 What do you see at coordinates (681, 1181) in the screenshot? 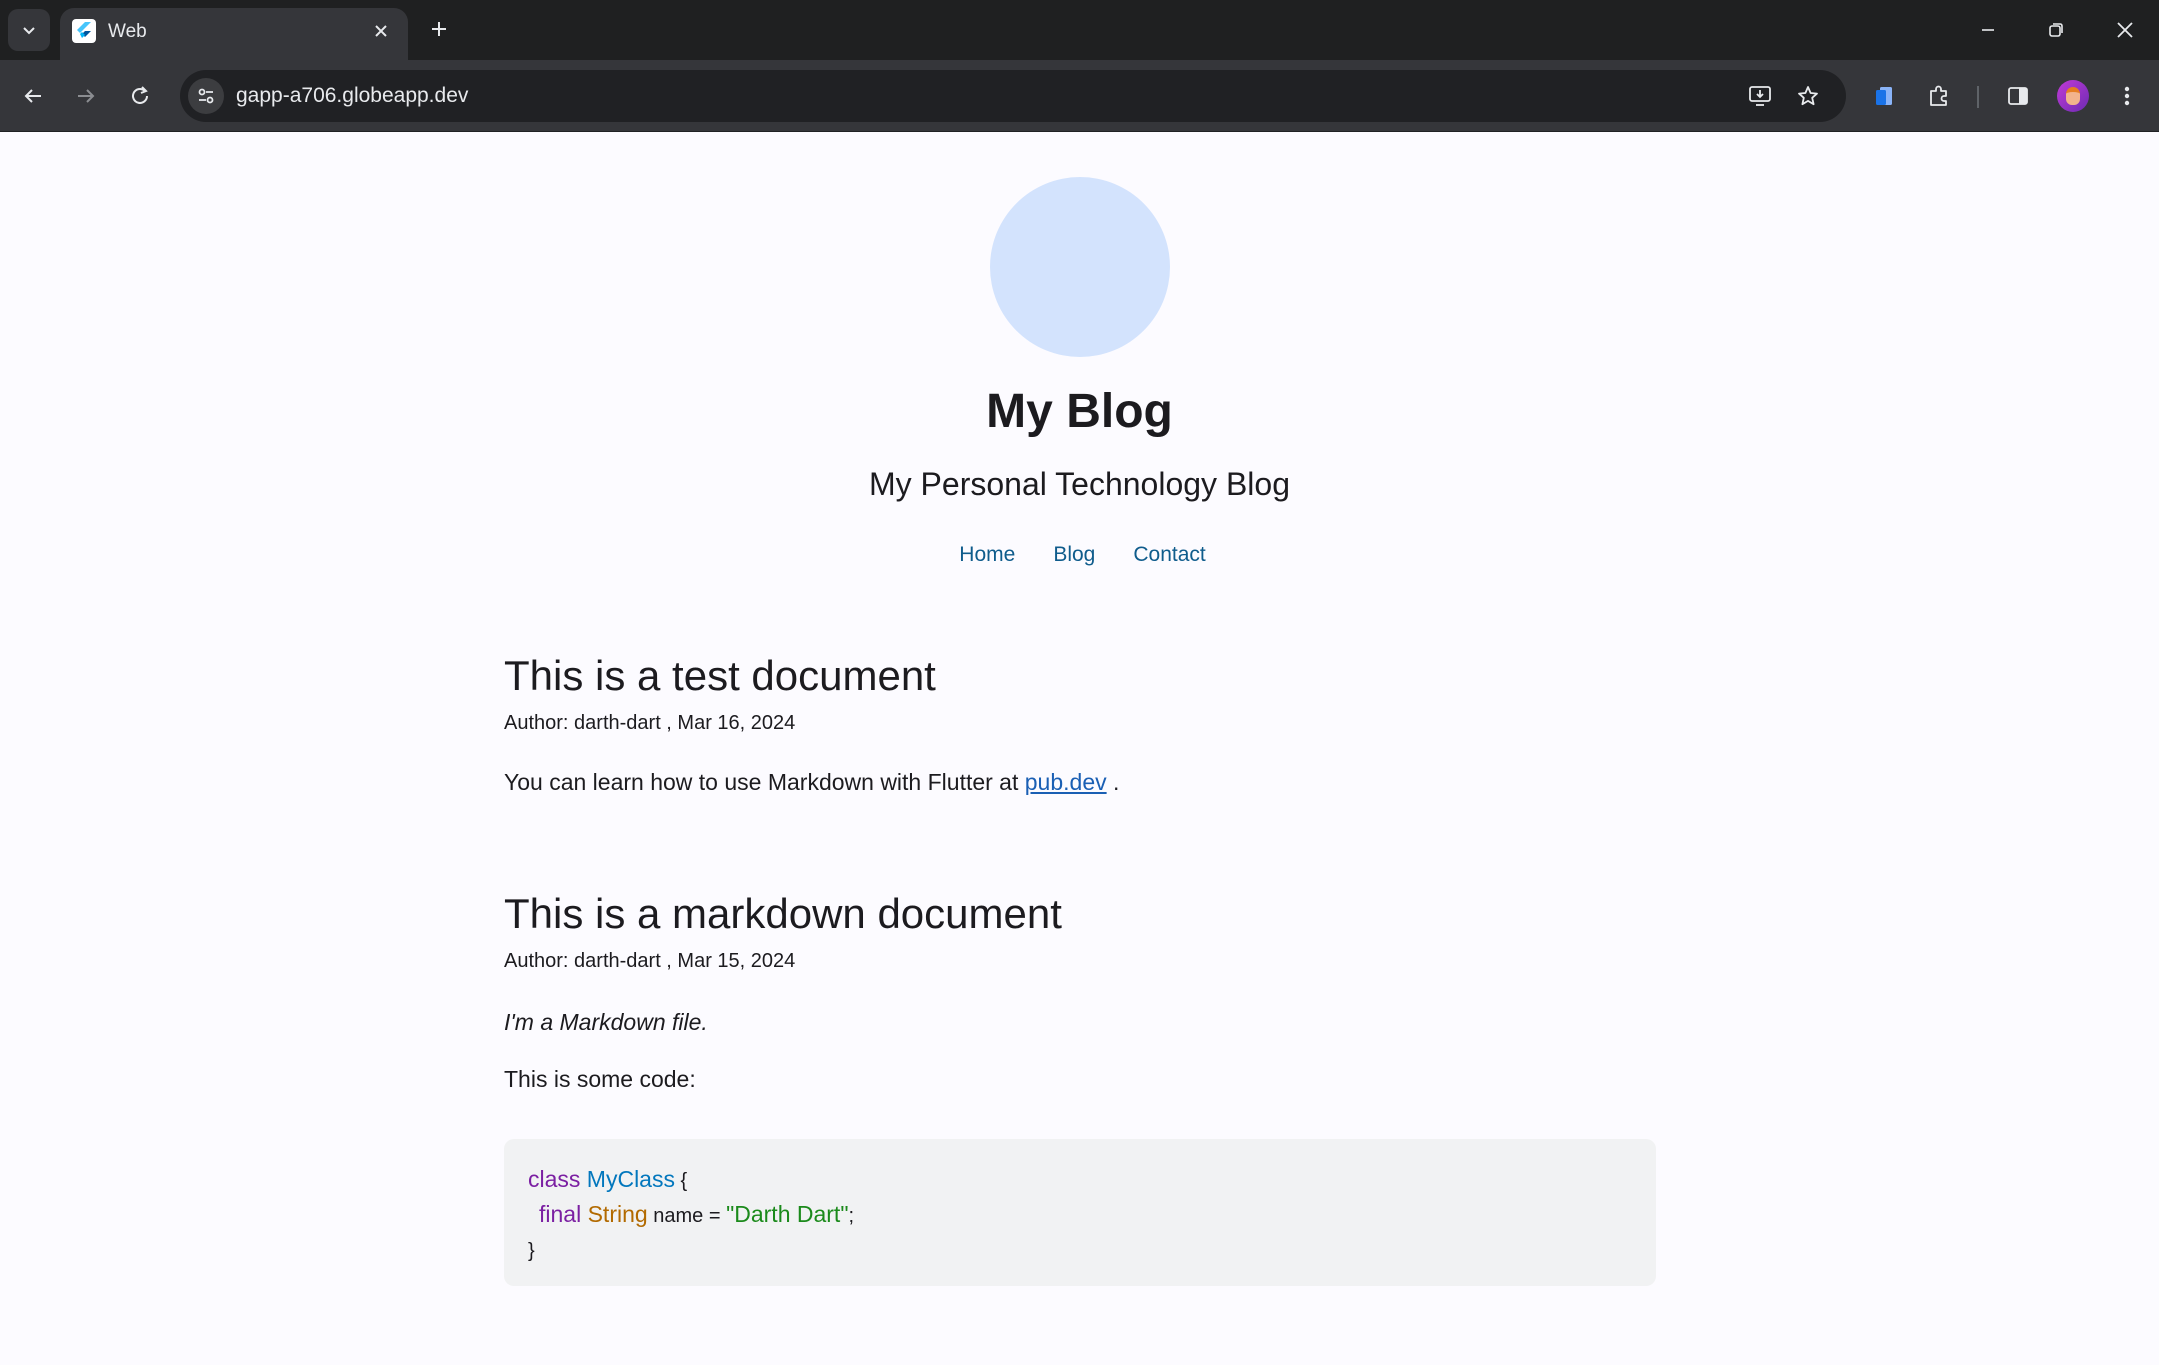
I see `code-brace: {` at bounding box center [681, 1181].